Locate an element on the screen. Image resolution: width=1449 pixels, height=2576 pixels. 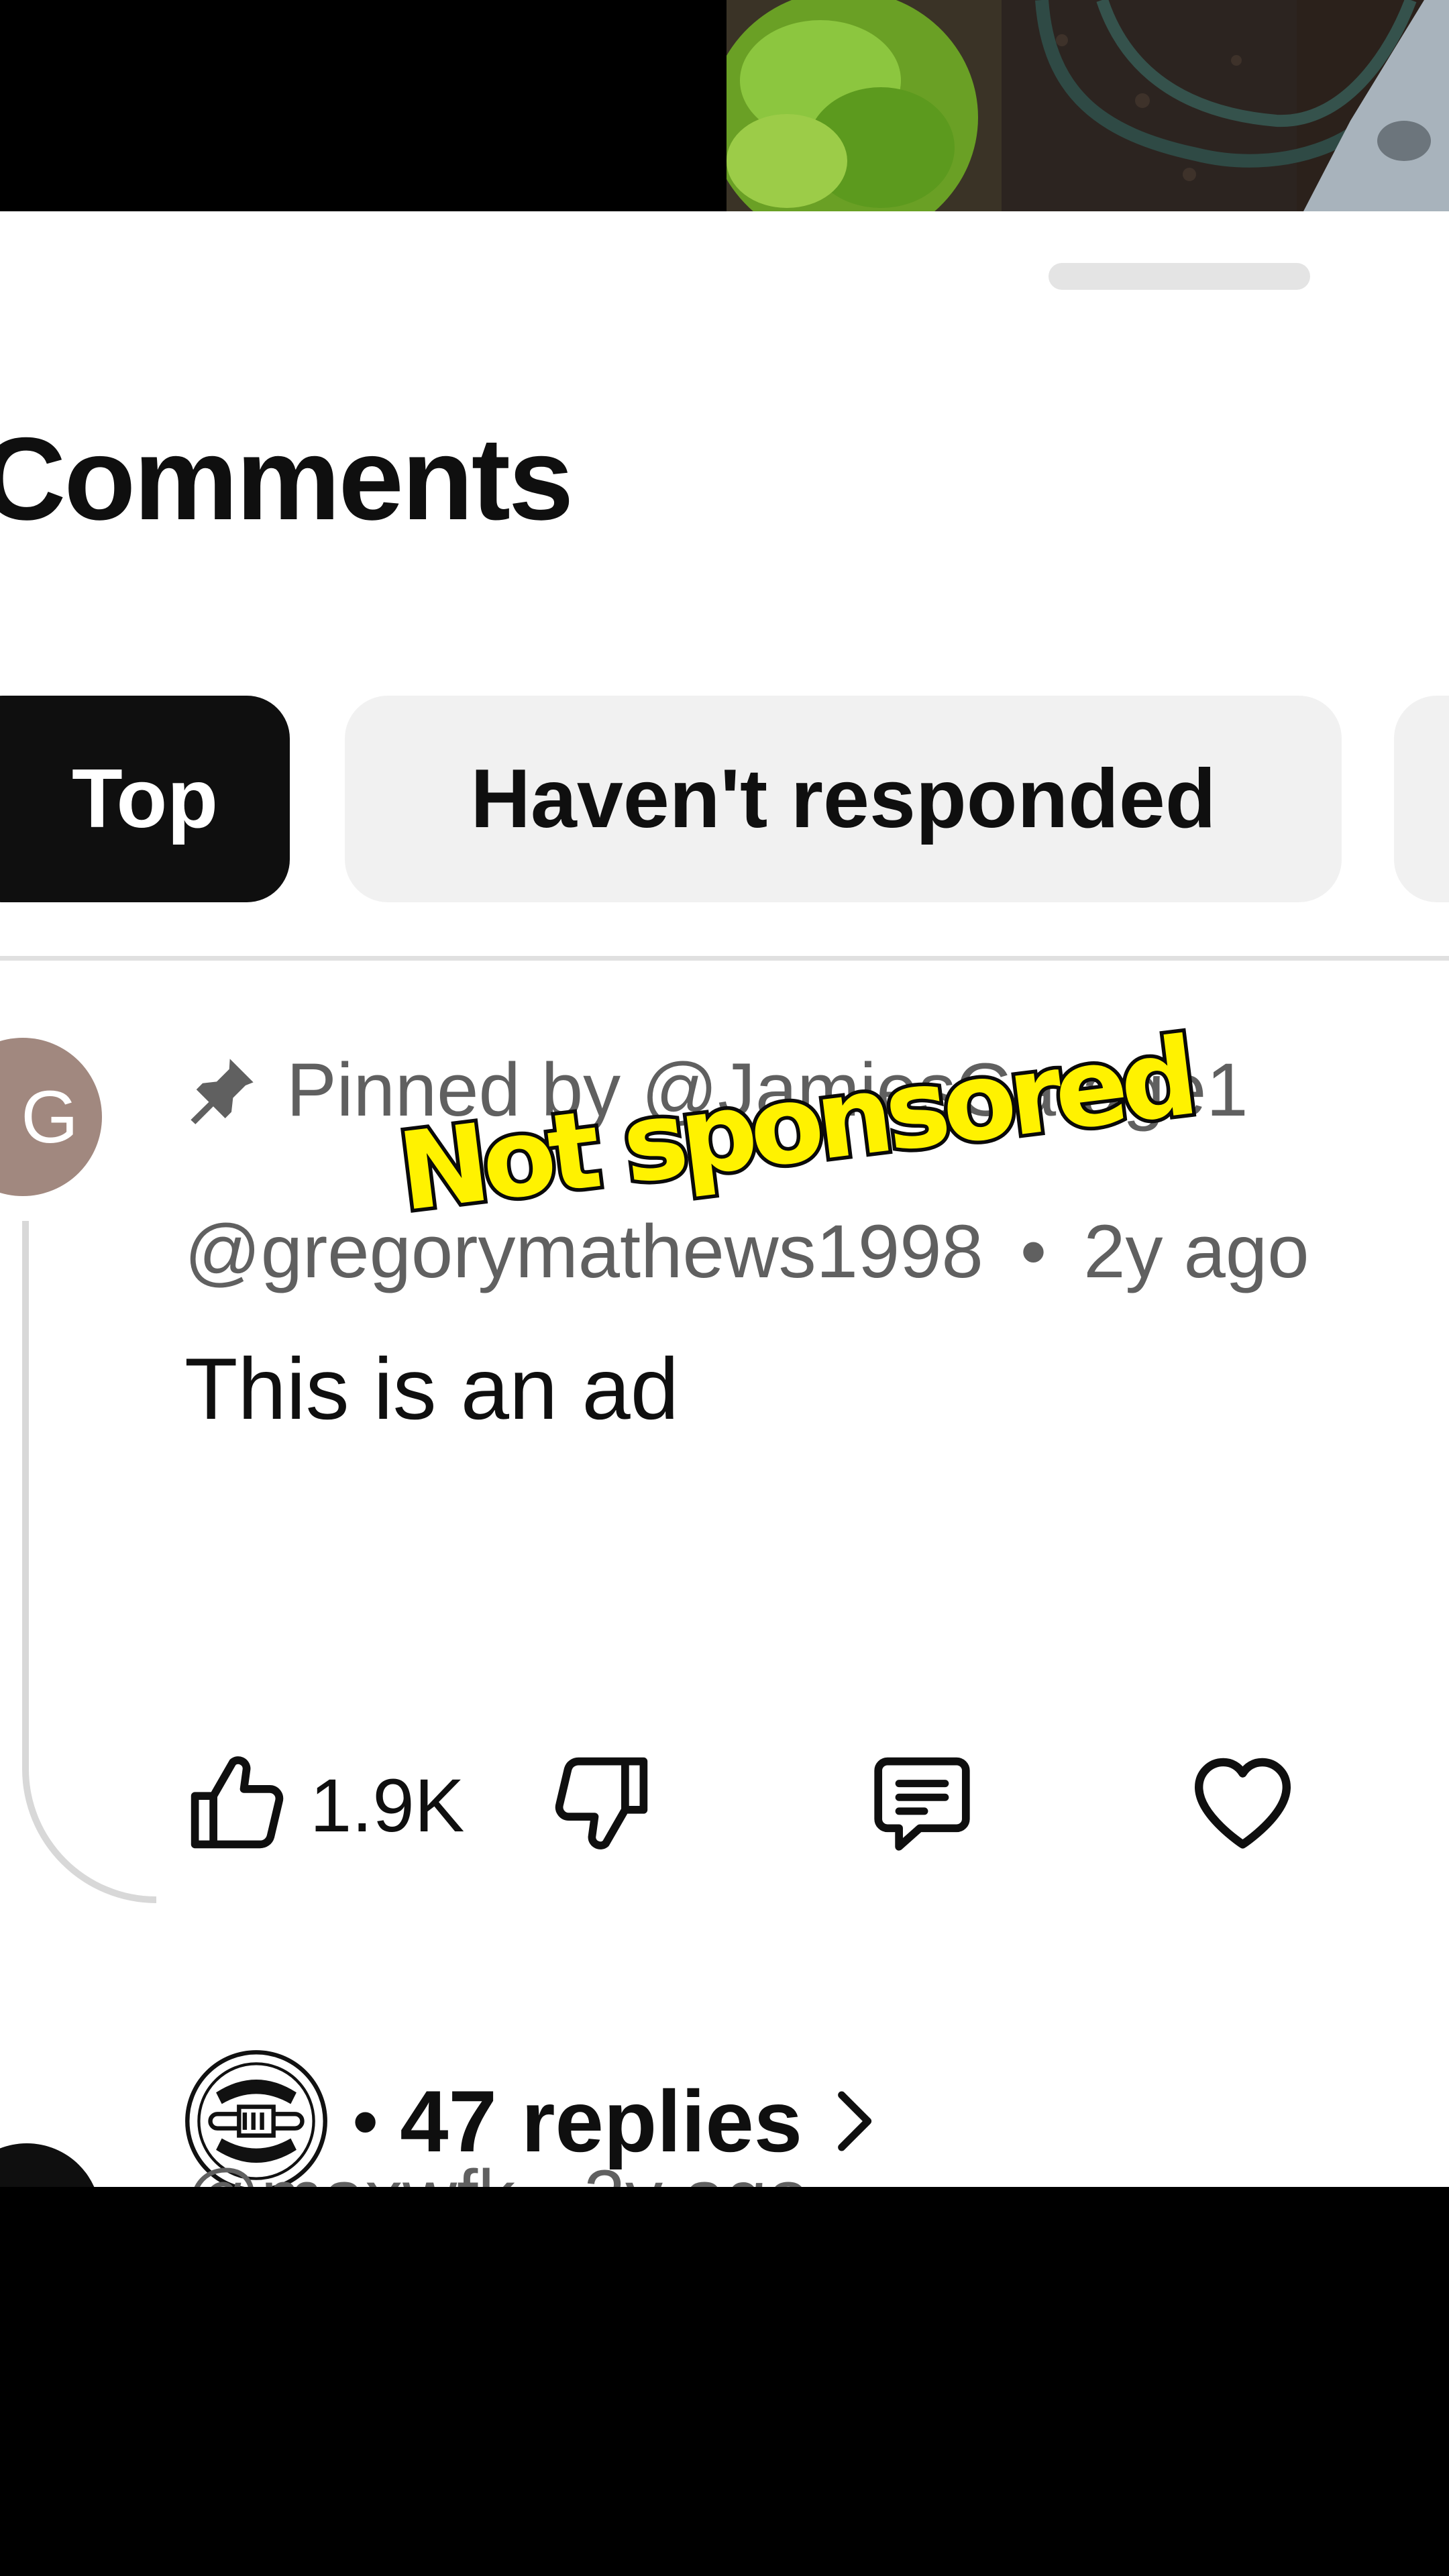
tab-more is located at coordinates (1421, 799).